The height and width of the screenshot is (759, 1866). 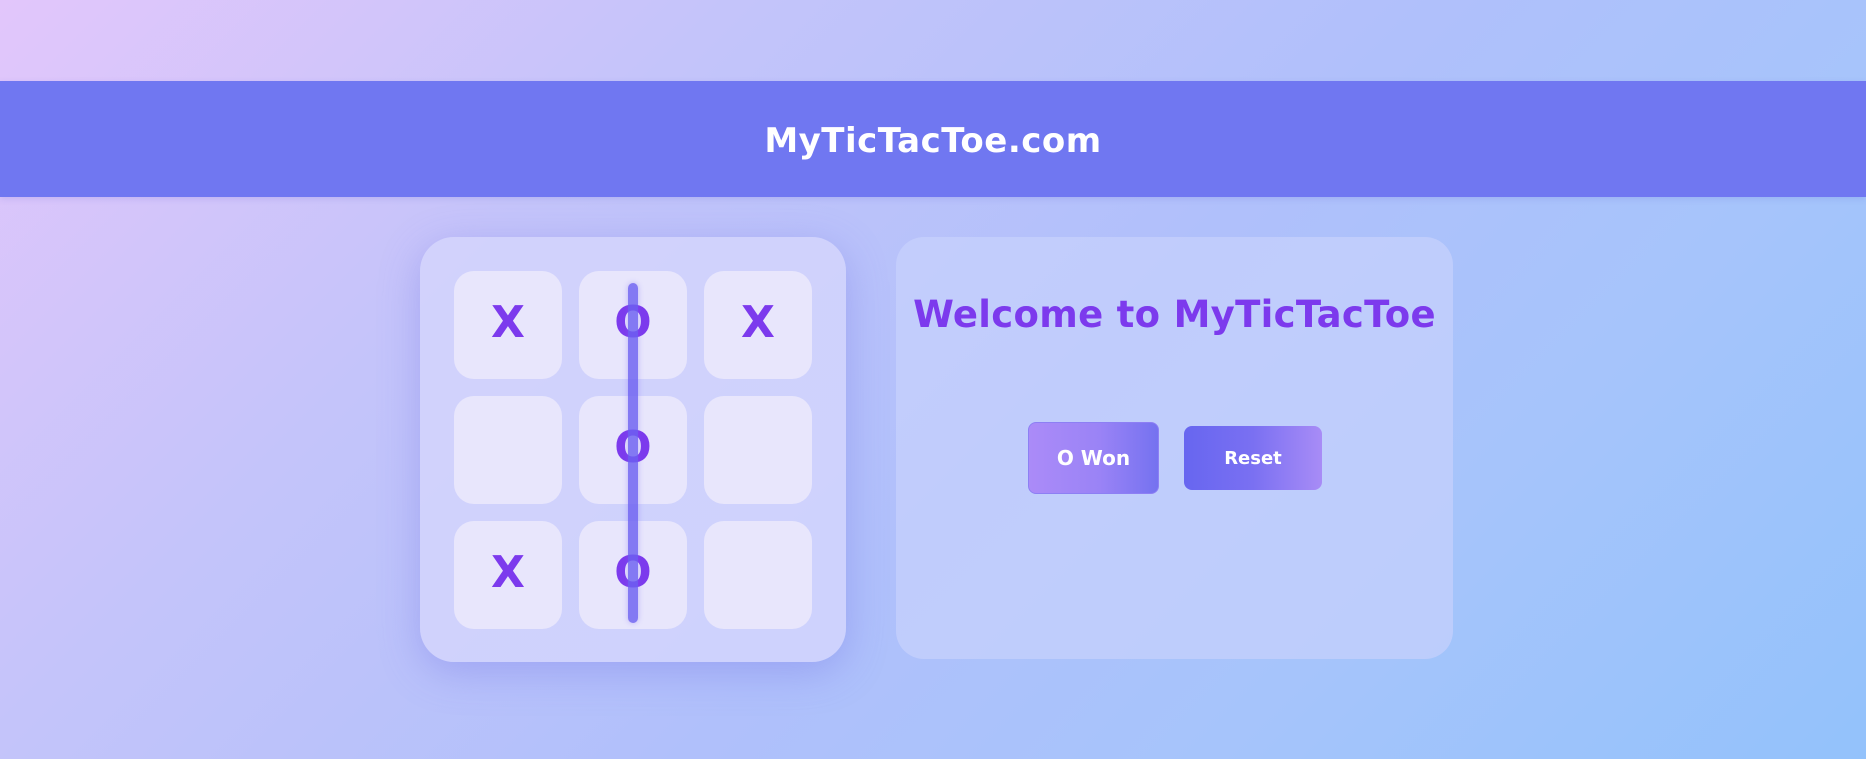 What do you see at coordinates (633, 453) in the screenshot?
I see `winning-line` at bounding box center [633, 453].